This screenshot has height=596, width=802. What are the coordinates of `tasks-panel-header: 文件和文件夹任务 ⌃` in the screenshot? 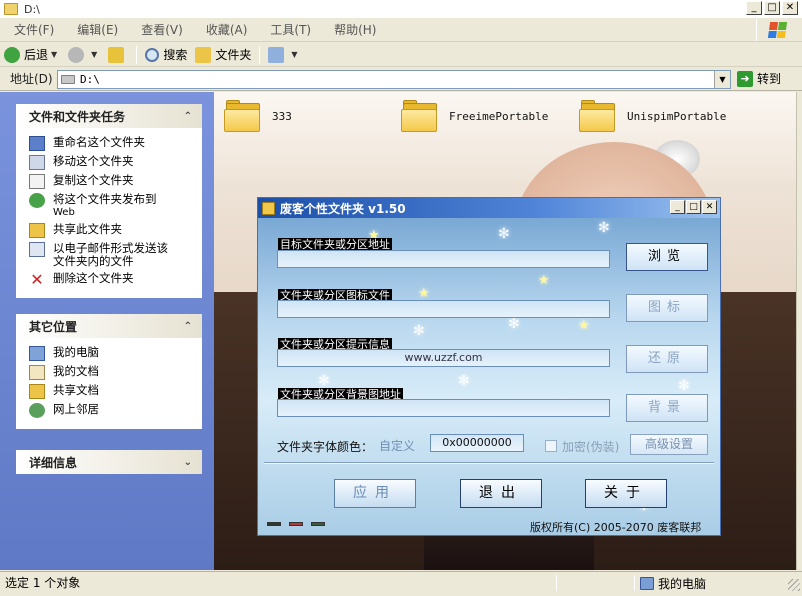 It's located at (109, 116).